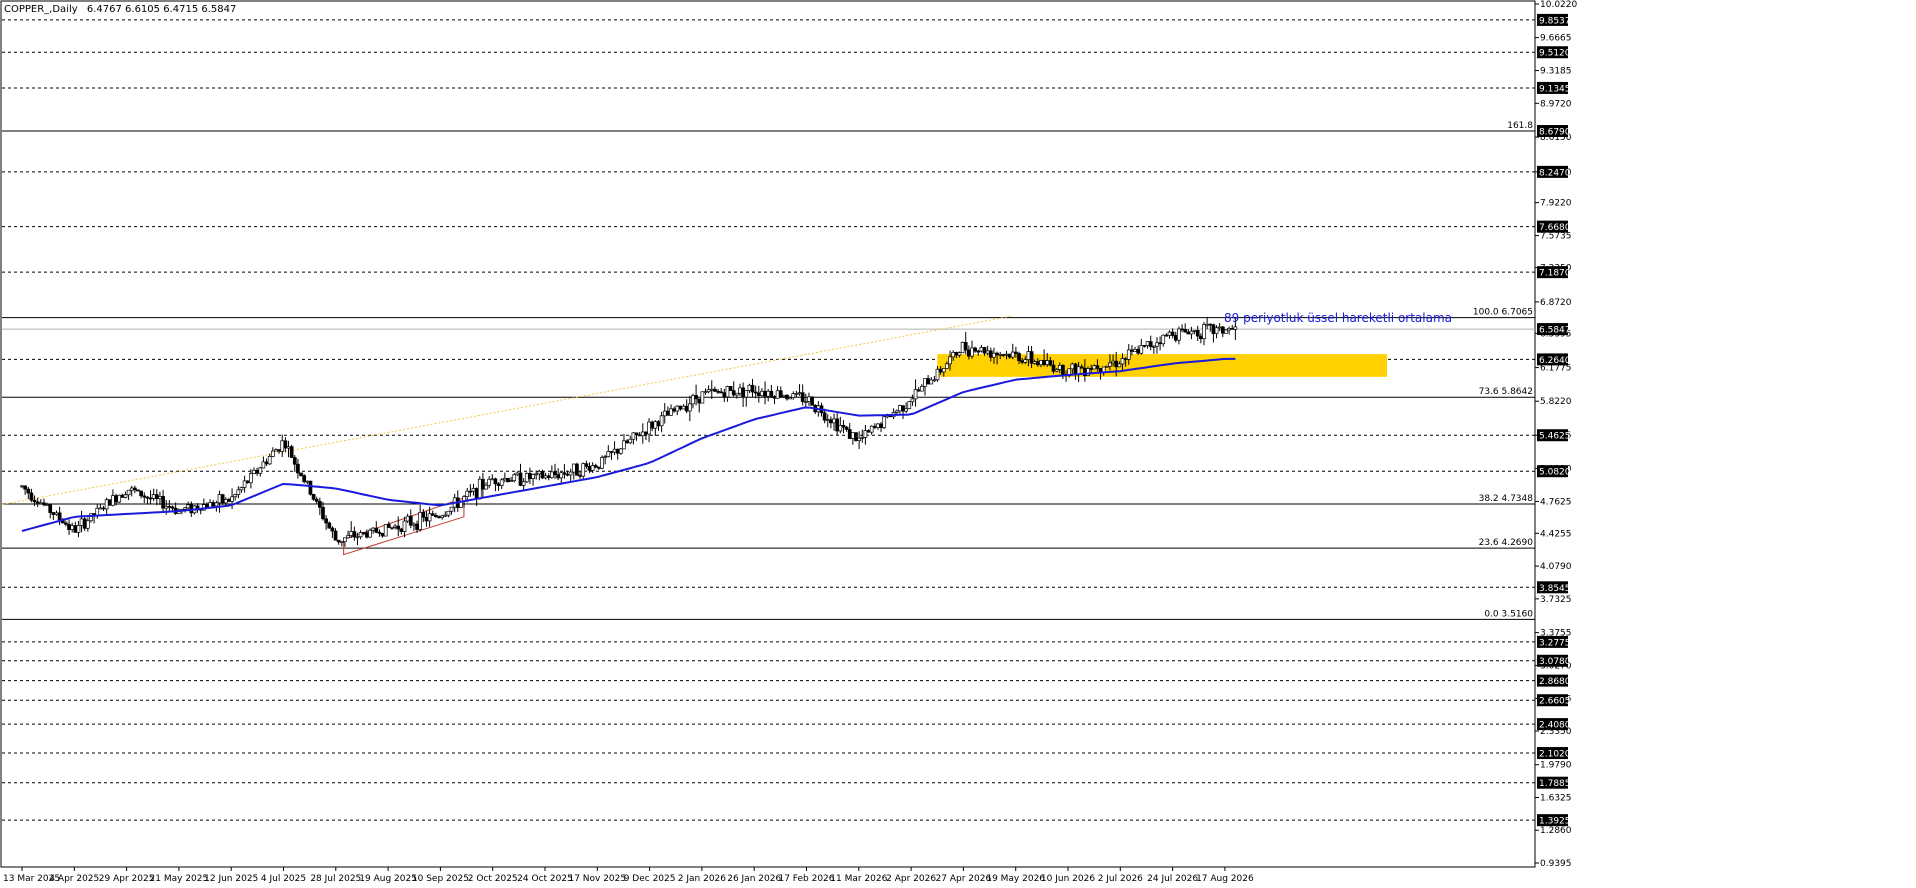  What do you see at coordinates (1555, 822) in the screenshot?
I see `price-tag-label: 1.3925` at bounding box center [1555, 822].